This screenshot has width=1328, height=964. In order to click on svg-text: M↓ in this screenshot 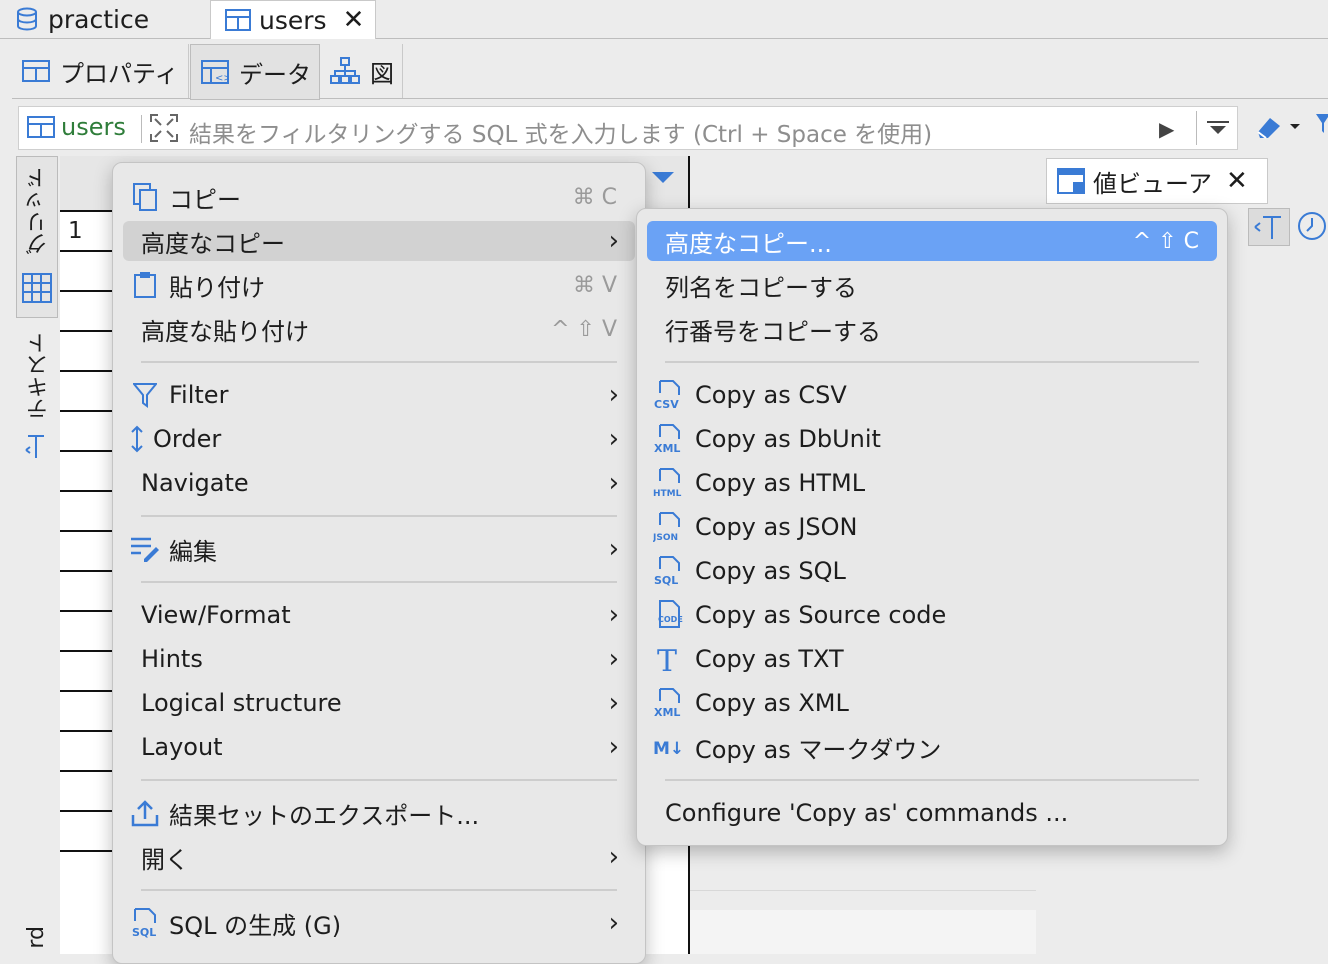, I will do `click(668, 749)`.